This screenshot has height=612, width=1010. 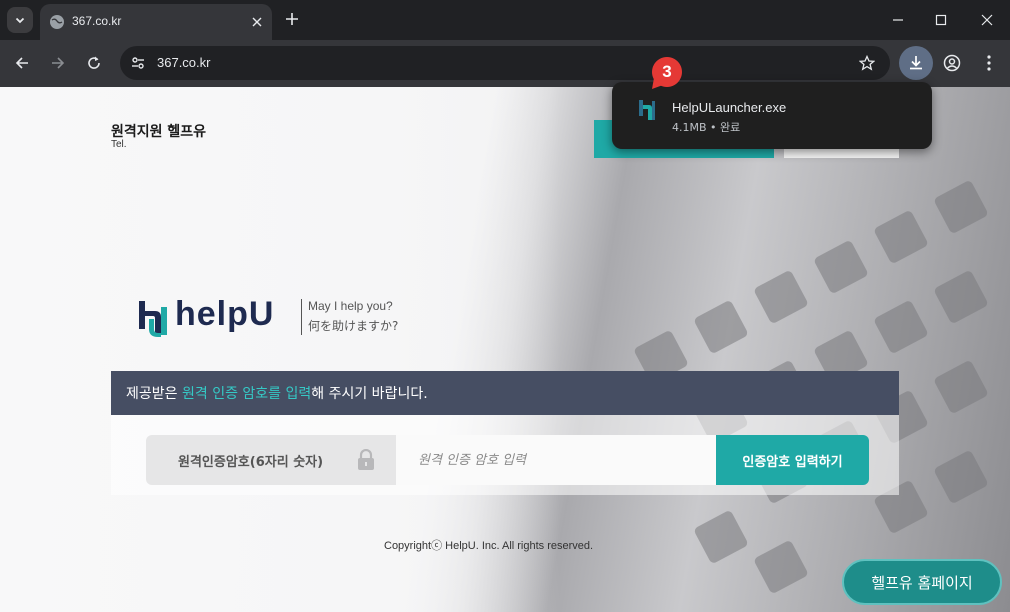 I want to click on globe-icon, so click(x=57, y=22).